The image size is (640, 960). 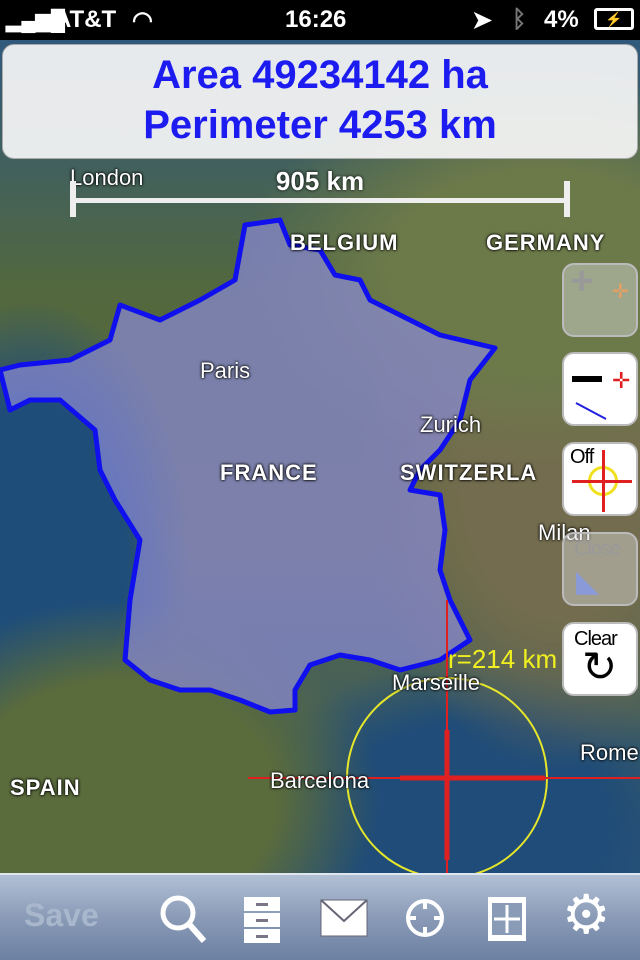 I want to click on crosshair-off-button: Off, so click(x=600, y=479).